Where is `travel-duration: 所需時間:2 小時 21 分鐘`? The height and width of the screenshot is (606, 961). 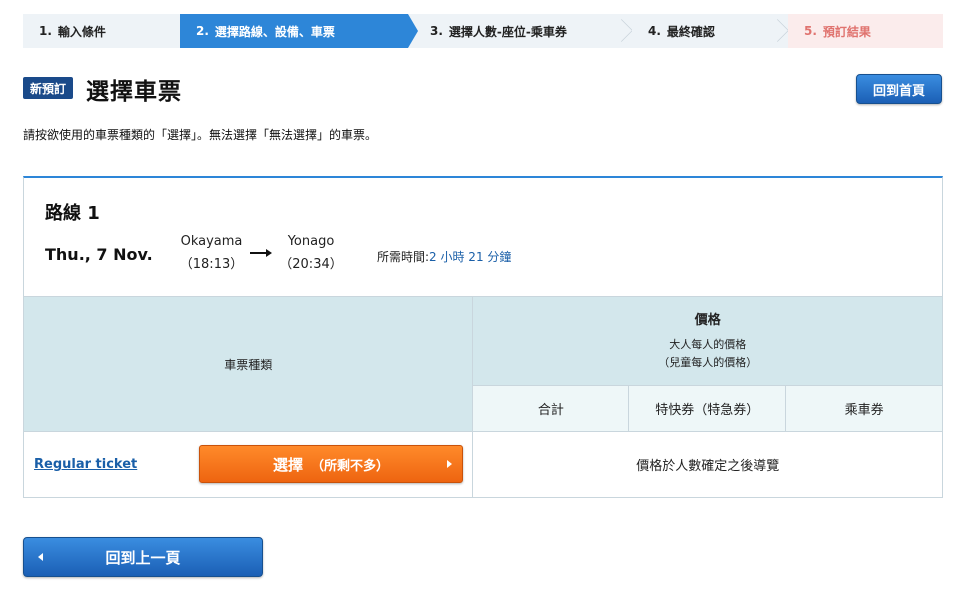
travel-duration: 所需時間:2 小時 21 分鐘 is located at coordinates (444, 256).